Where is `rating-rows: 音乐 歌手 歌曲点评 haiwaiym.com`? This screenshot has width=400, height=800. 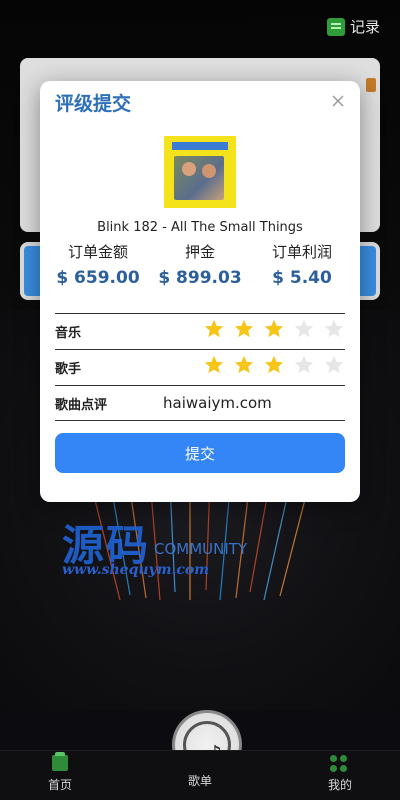 rating-rows: 音乐 歌手 歌曲点评 haiwaiym.com is located at coordinates (200, 367).